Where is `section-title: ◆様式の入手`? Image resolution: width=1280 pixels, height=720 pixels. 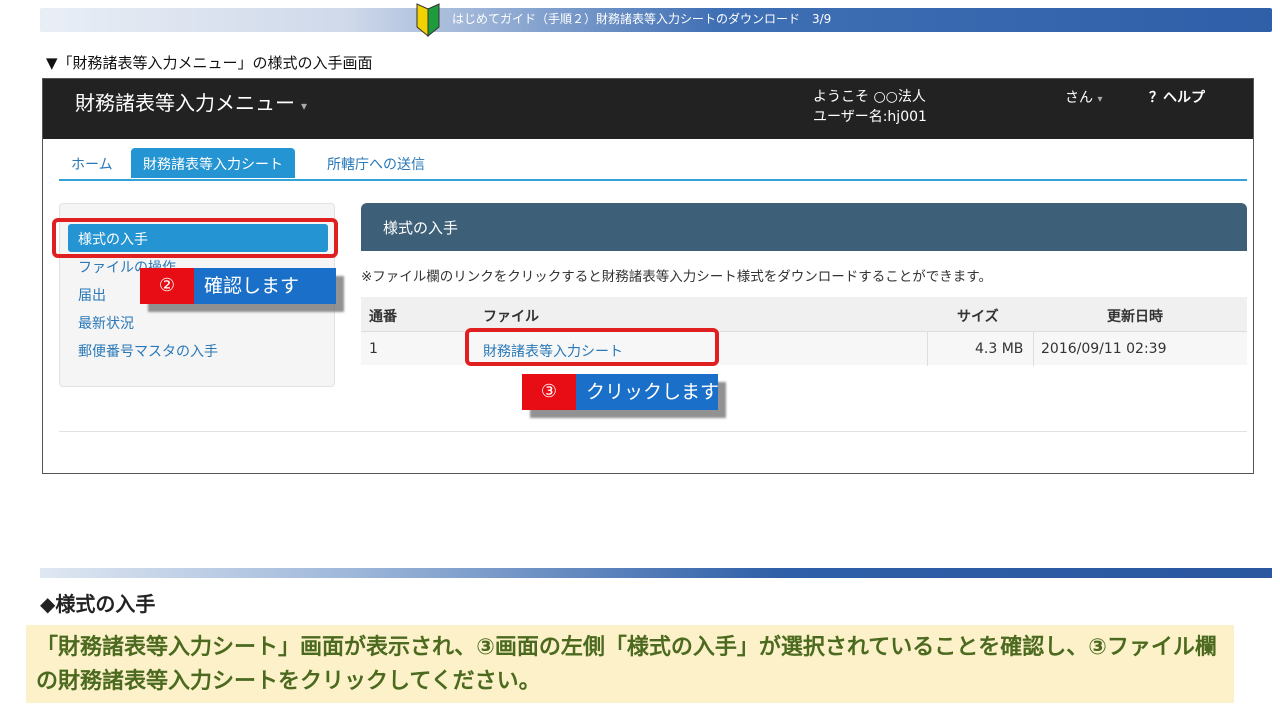
section-title: ◆様式の入手 is located at coordinates (98, 604).